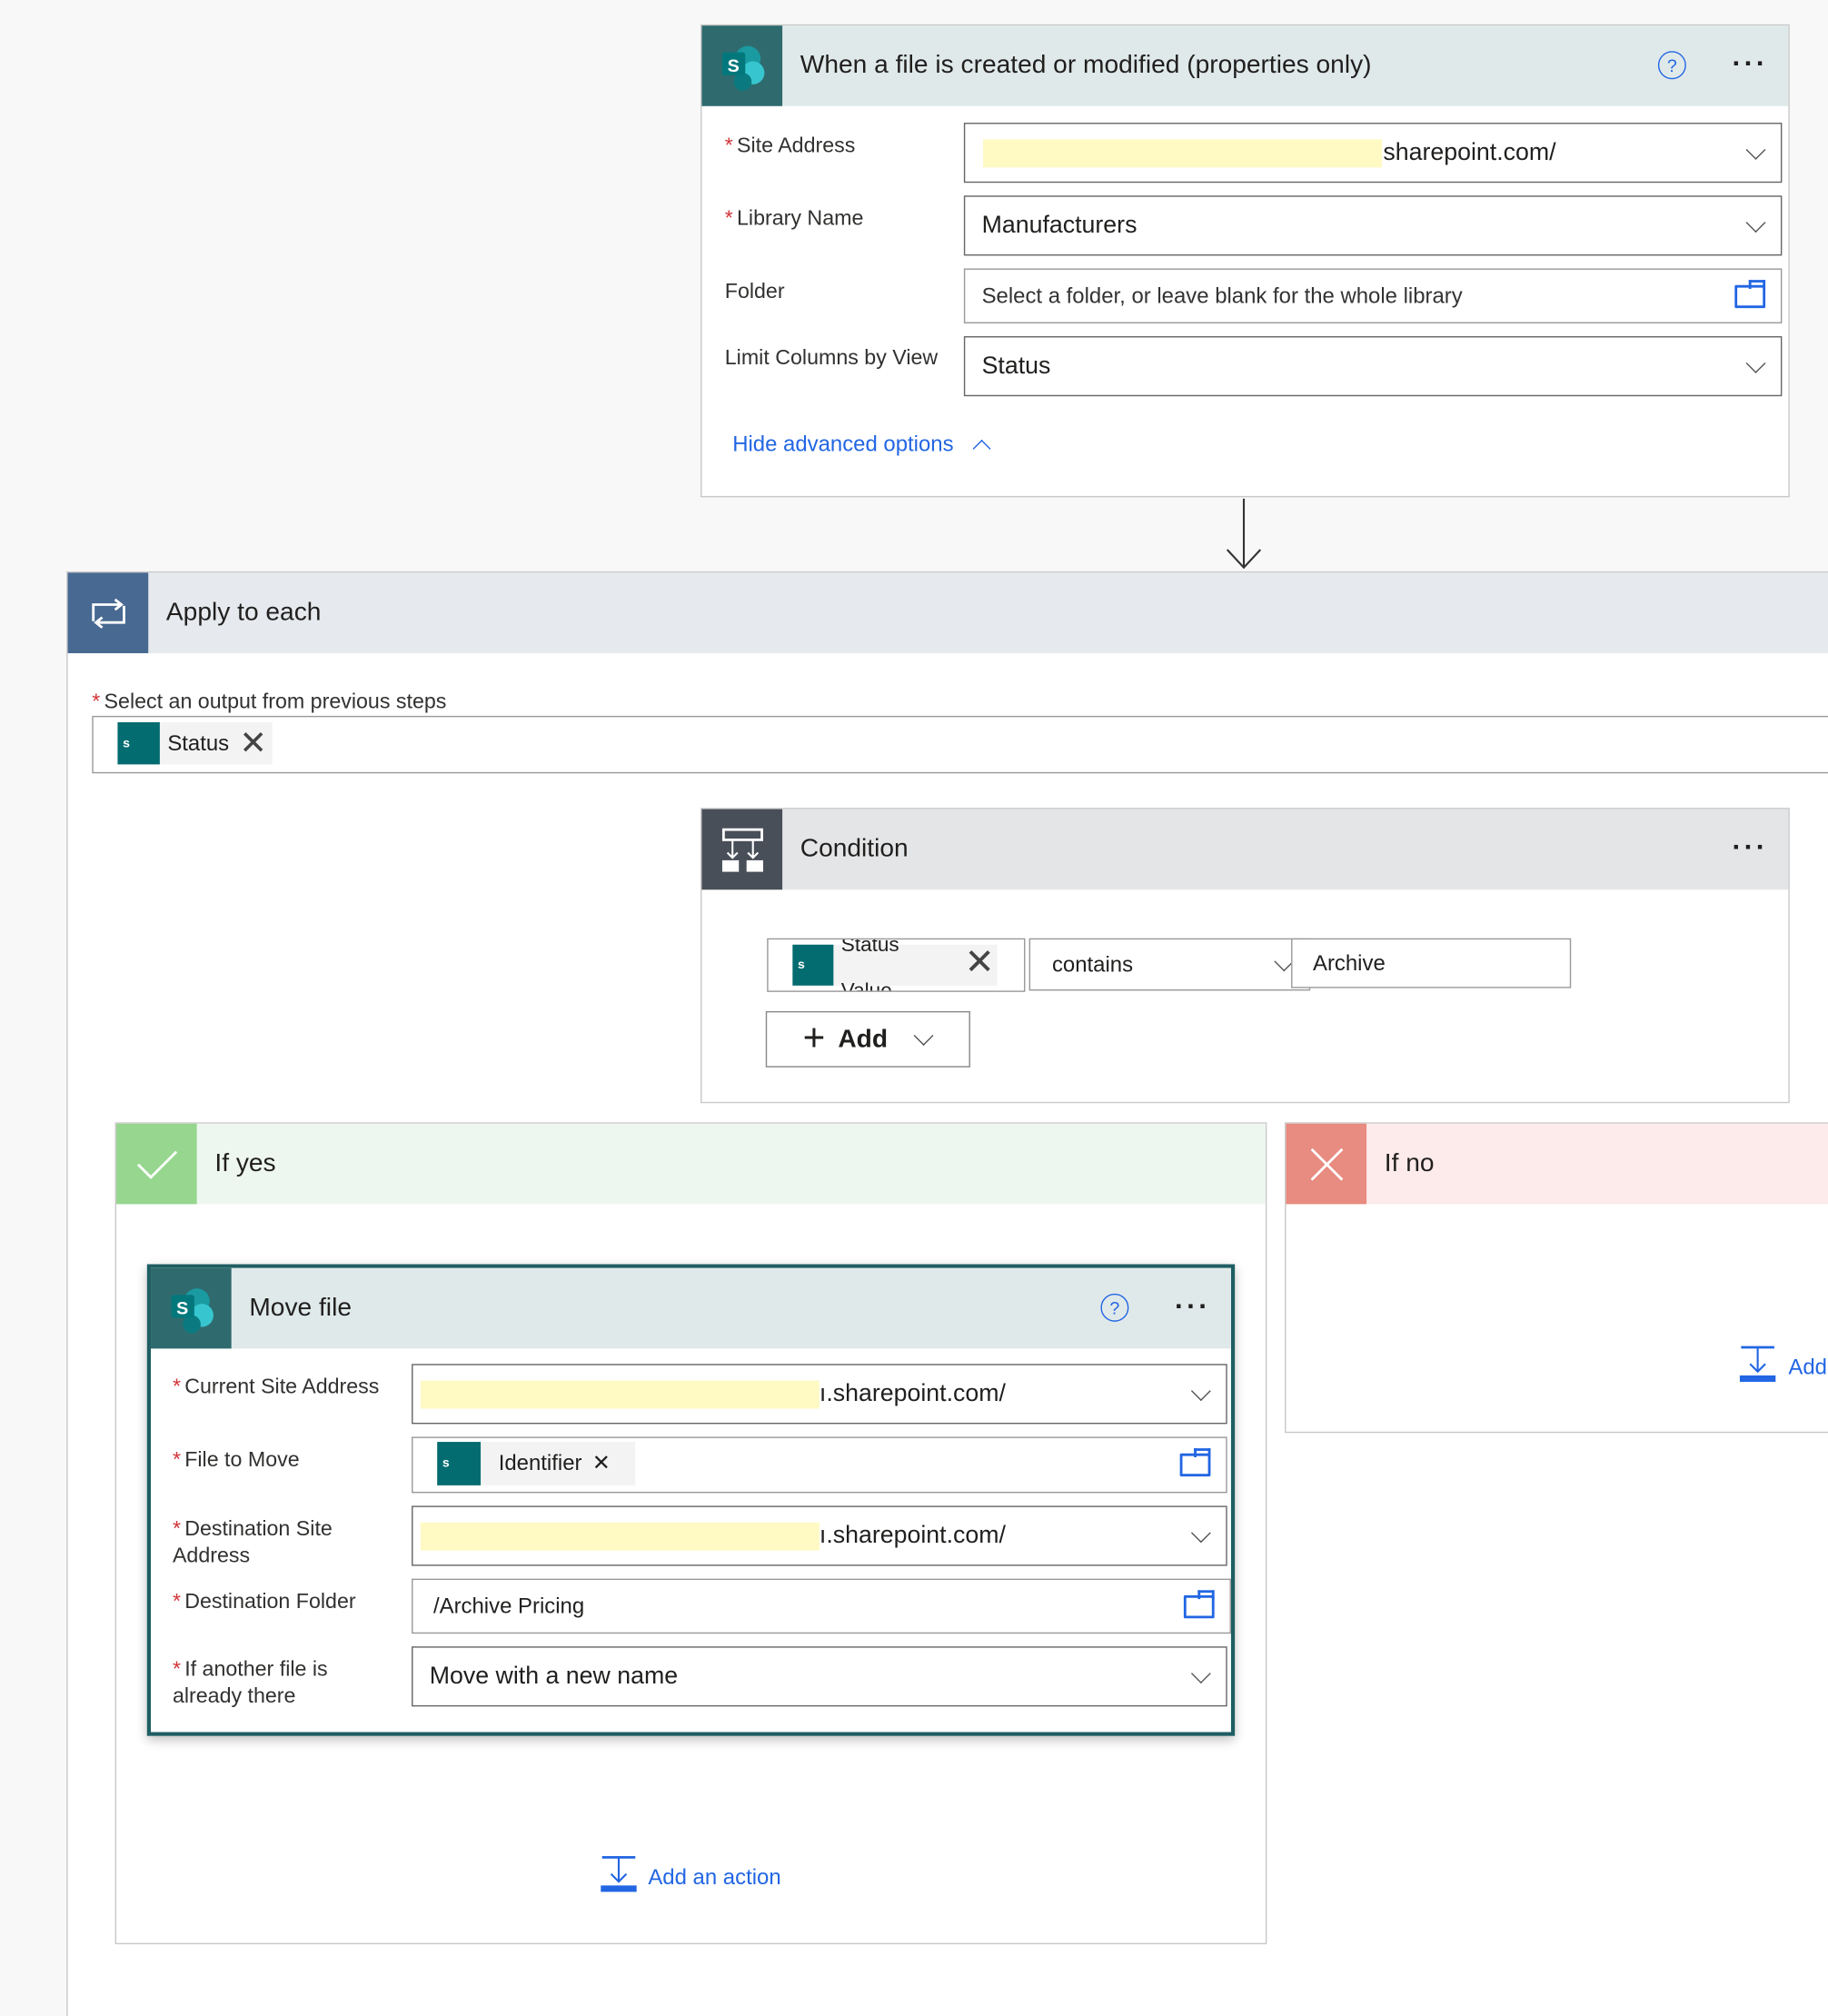 The width and height of the screenshot is (1828, 2016). I want to click on apply-to-each-title: Apply to each, so click(244, 612).